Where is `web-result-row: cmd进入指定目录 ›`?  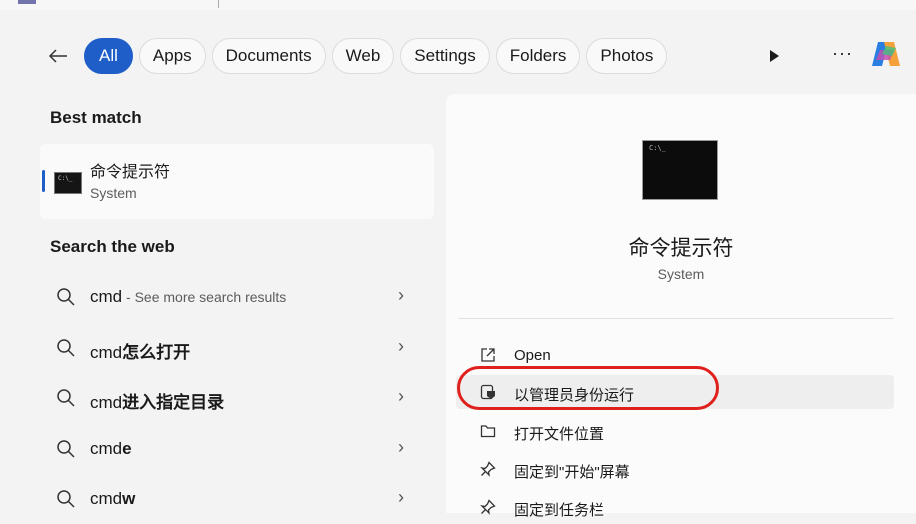 web-result-row: cmd进入指定目录 › is located at coordinates (237, 398).